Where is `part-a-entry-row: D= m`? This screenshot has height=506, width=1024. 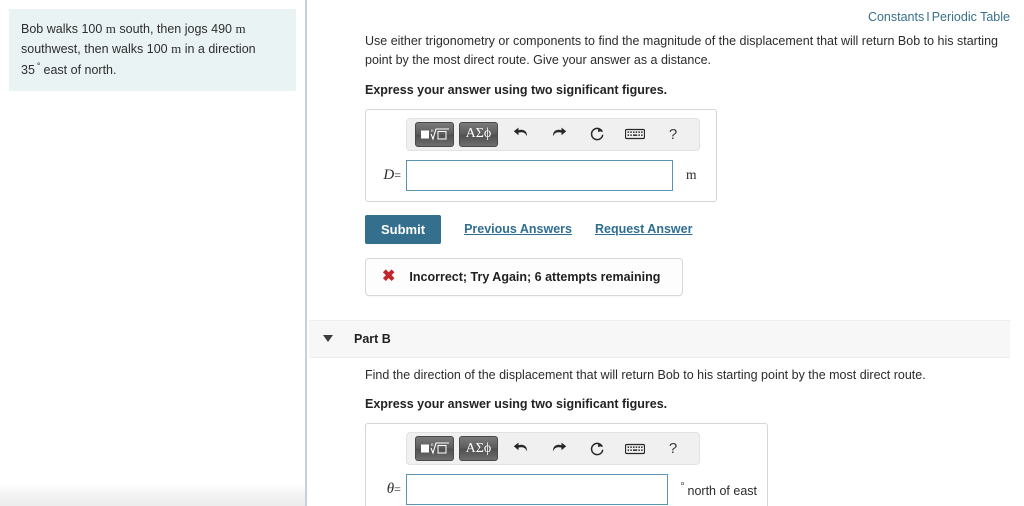 part-a-entry-row: D= m is located at coordinates (541, 175).